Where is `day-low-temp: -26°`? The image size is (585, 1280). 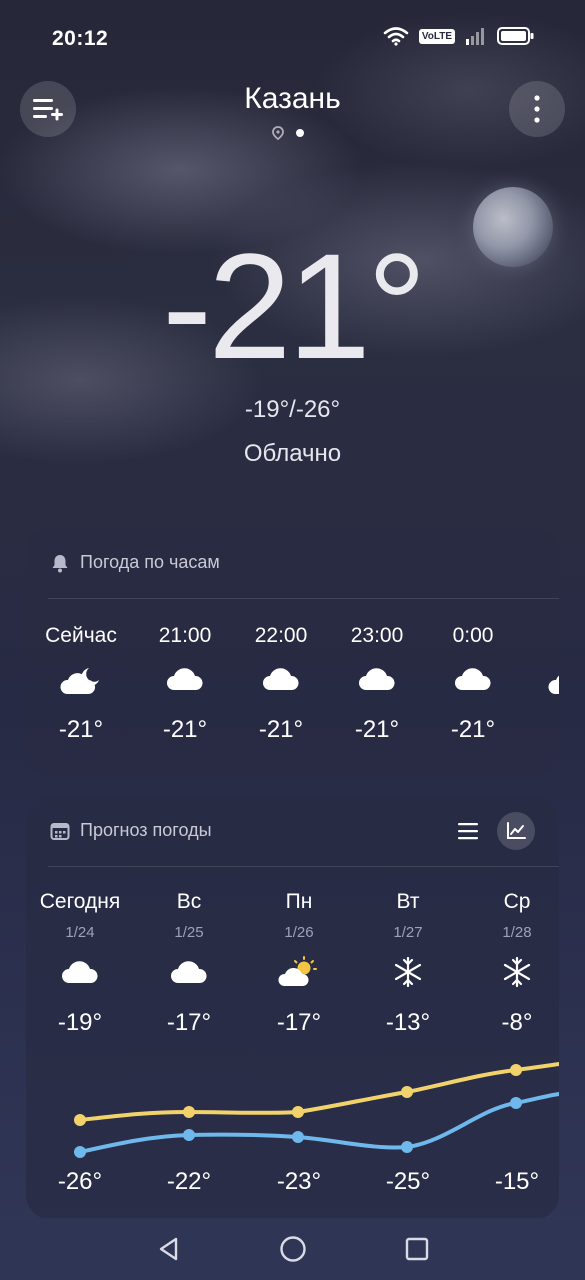
day-low-temp: -26° is located at coordinates (80, 1181).